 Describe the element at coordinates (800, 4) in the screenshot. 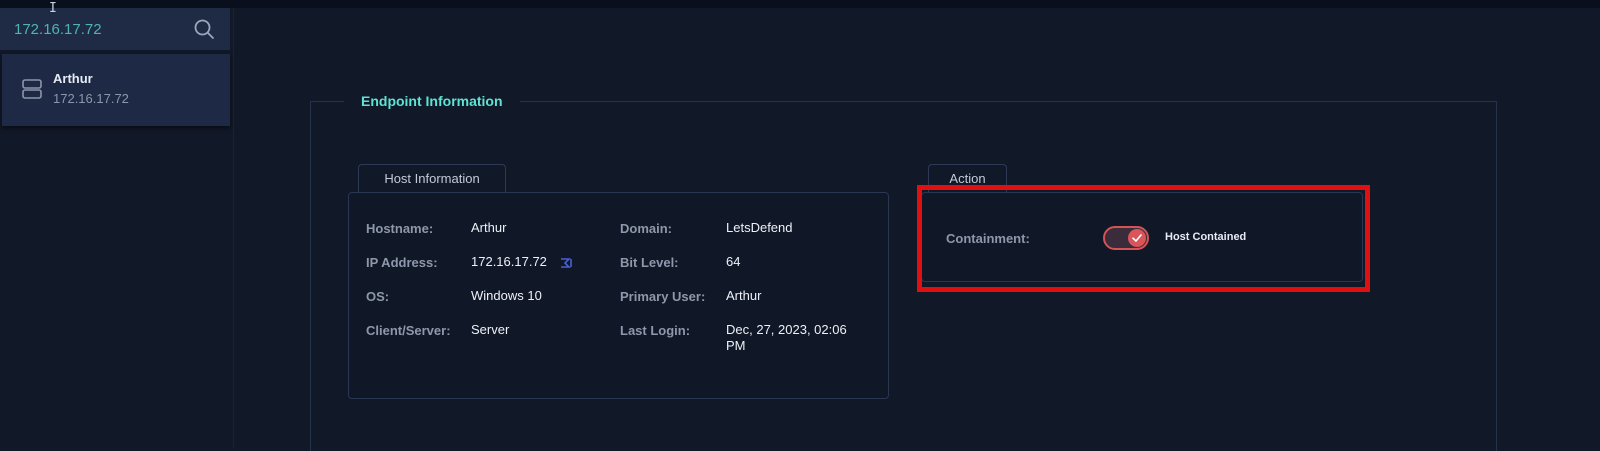

I see `top-bar` at that location.